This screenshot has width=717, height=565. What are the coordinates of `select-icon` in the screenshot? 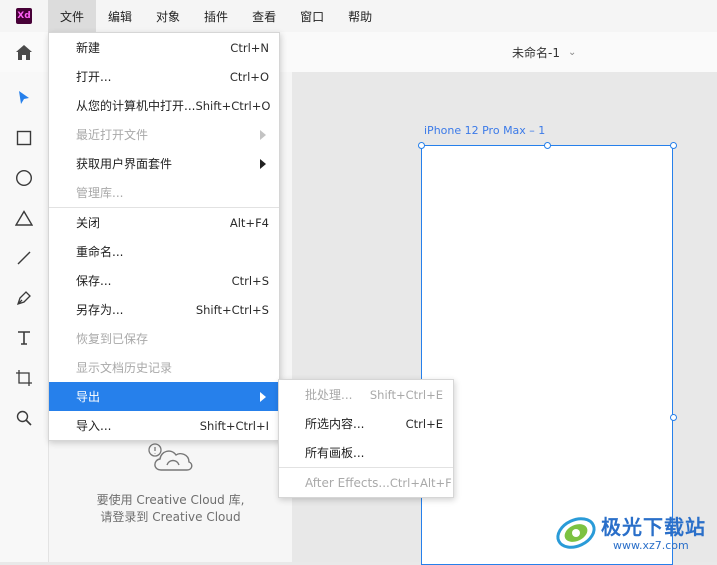 It's located at (24, 97).